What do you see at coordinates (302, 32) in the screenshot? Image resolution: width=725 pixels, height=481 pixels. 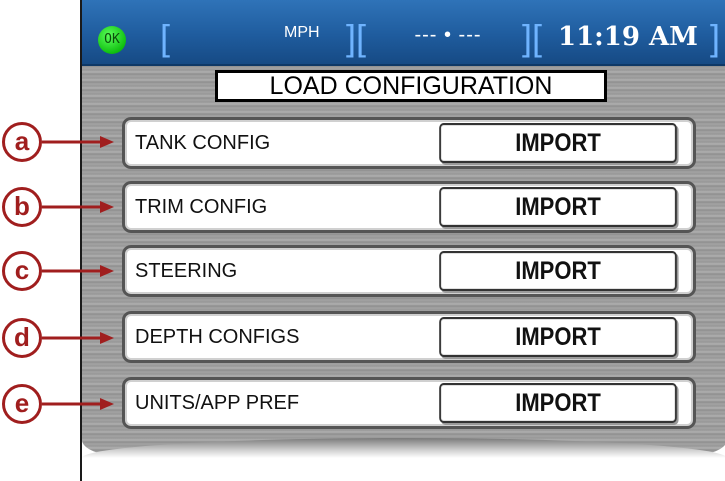 I see `speed-unit-label: MPH` at bounding box center [302, 32].